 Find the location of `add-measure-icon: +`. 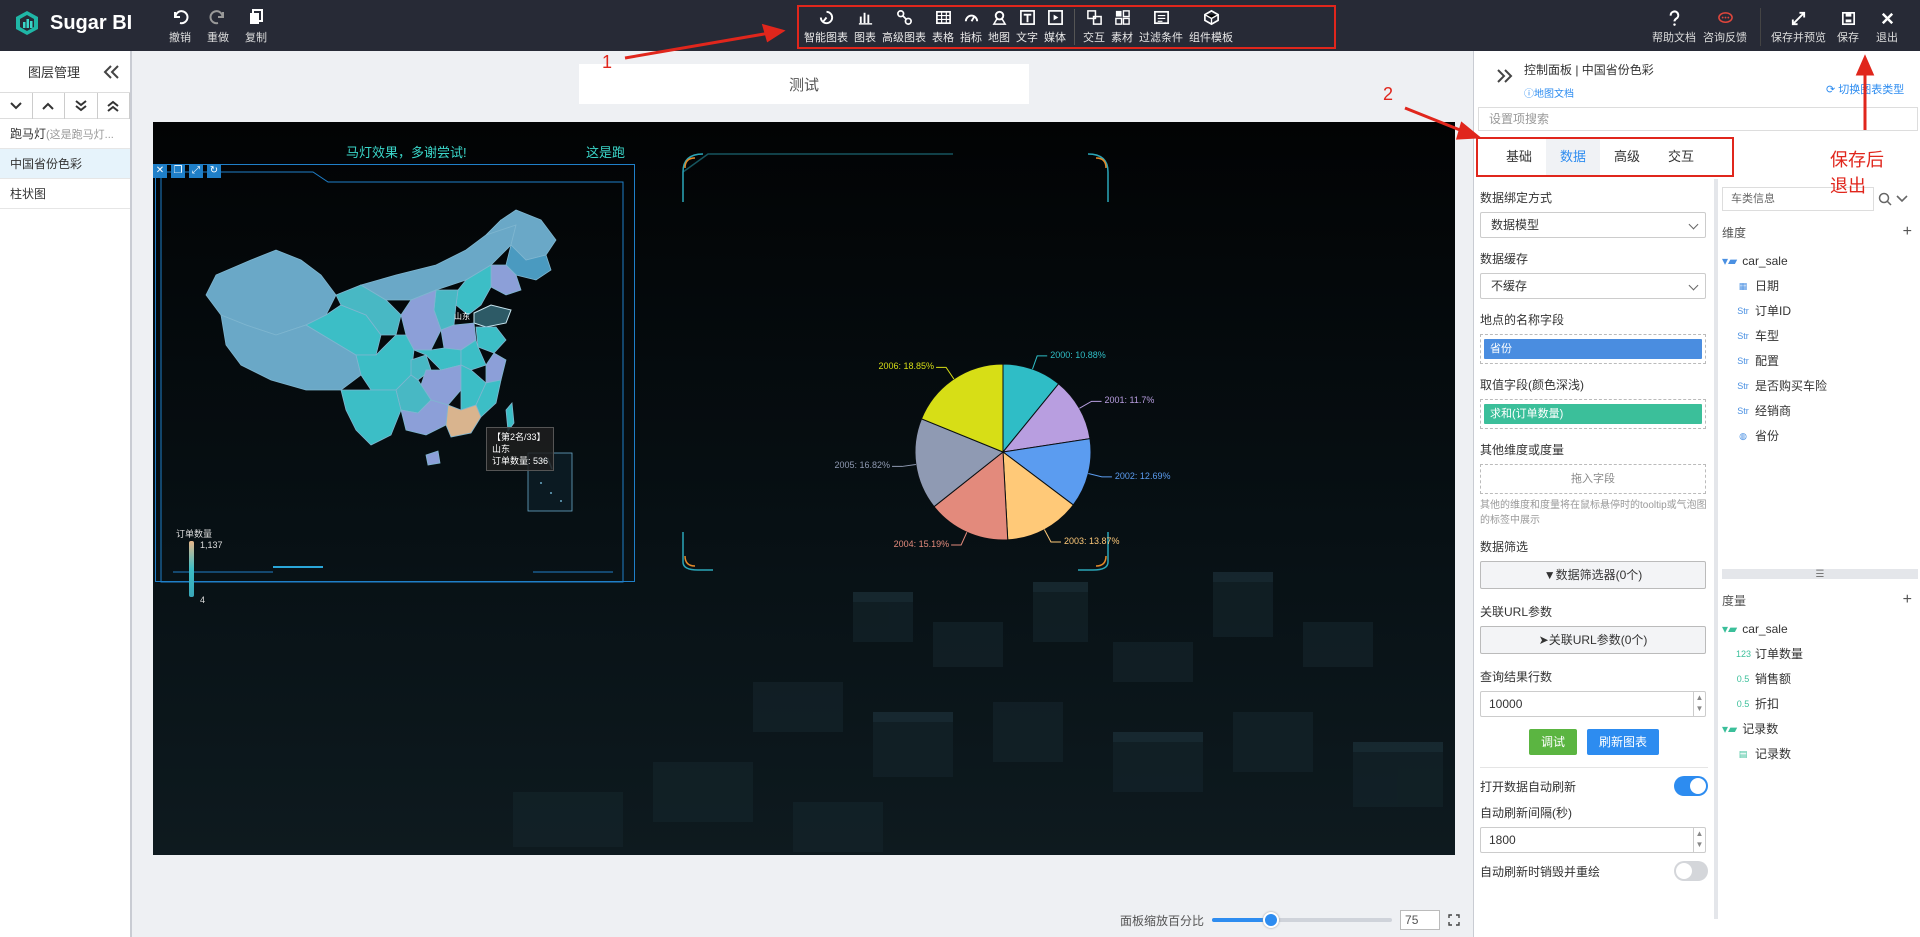

add-measure-icon: + is located at coordinates (1907, 600).